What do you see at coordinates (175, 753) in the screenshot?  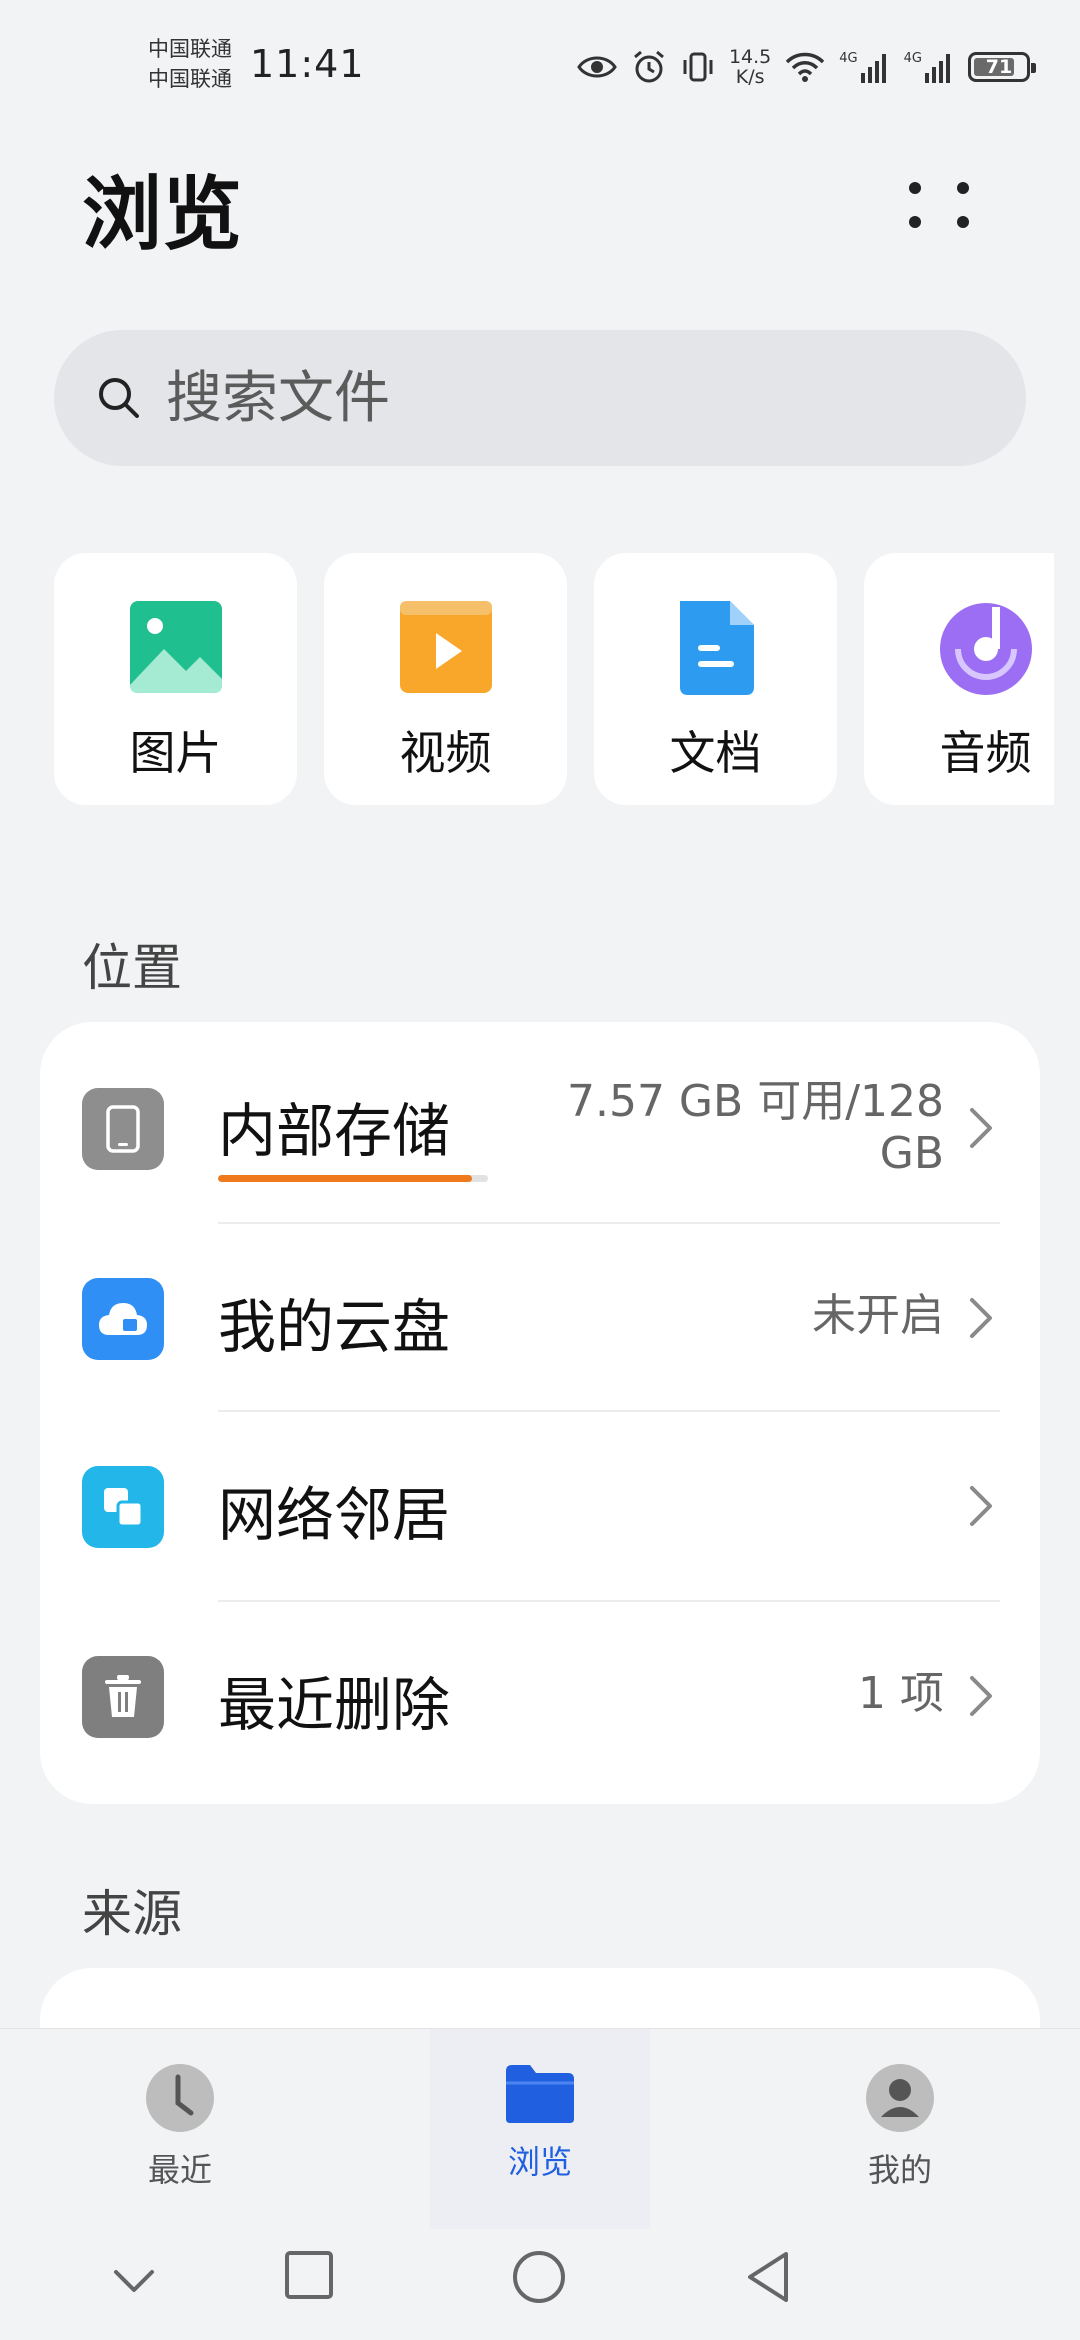 I see `category-label: 图片` at bounding box center [175, 753].